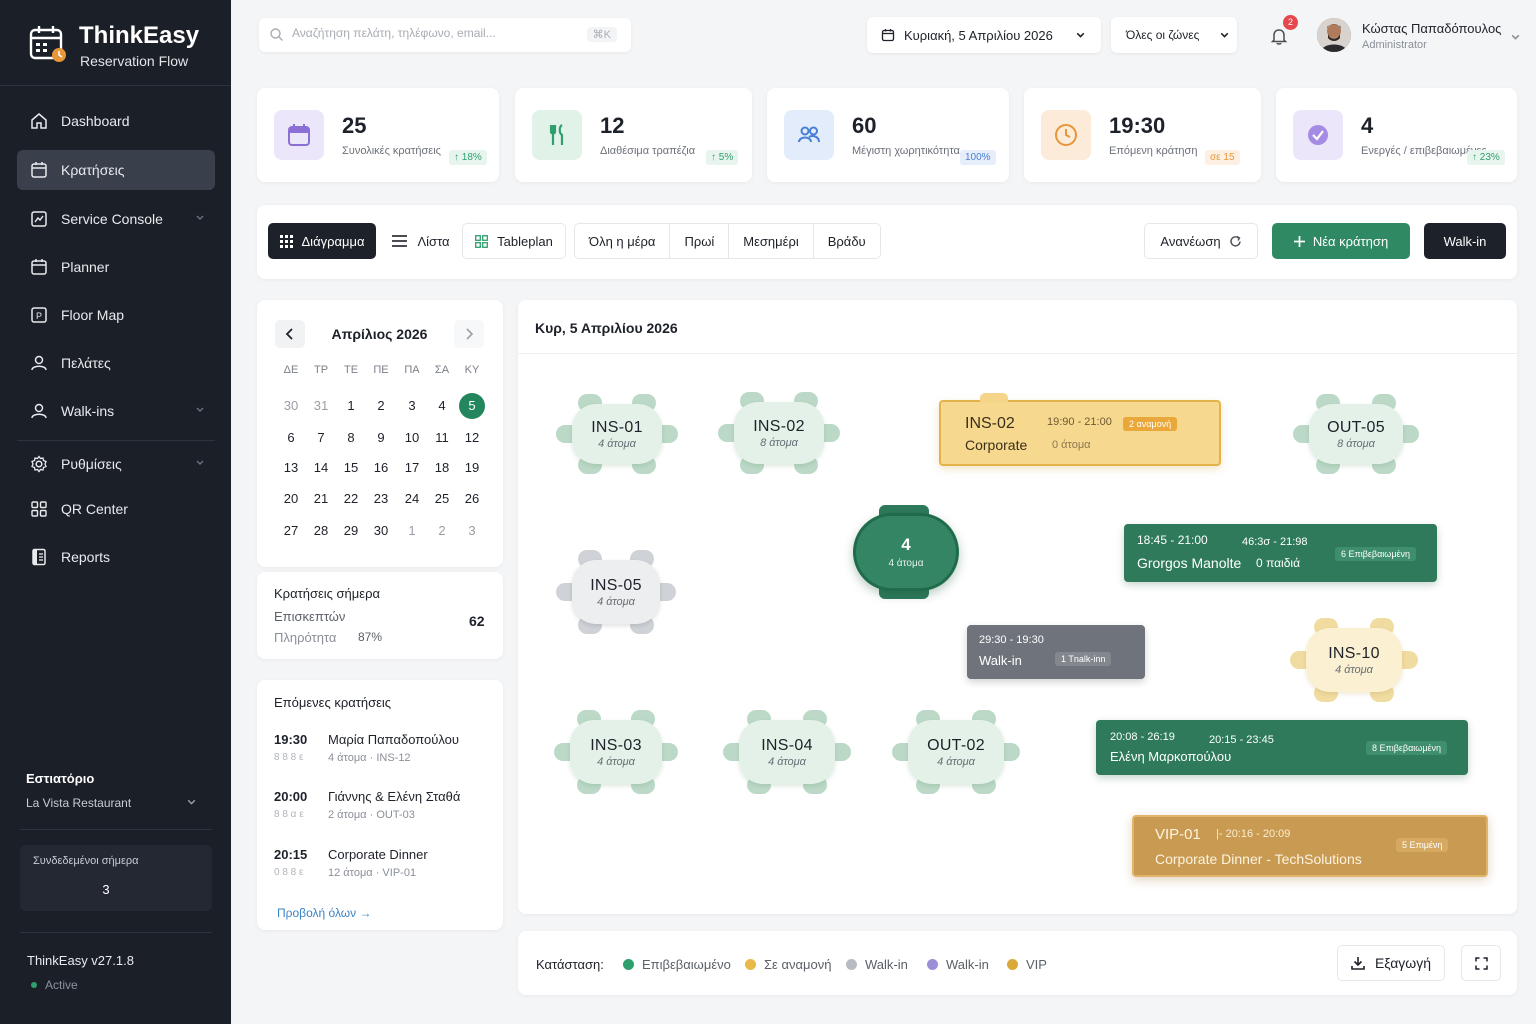  What do you see at coordinates (116, 557) in the screenshot?
I see `sidebar-item-reports: Reports` at bounding box center [116, 557].